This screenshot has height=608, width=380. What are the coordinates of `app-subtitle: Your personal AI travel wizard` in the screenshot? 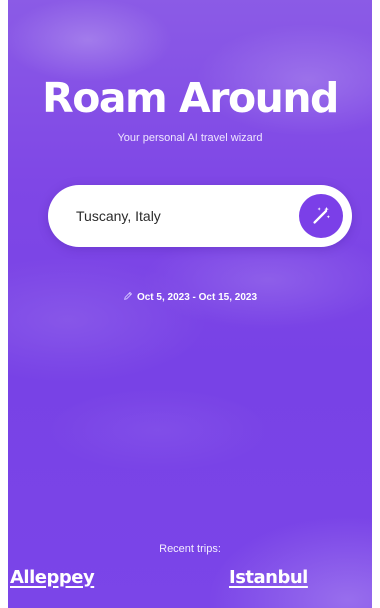 It's located at (190, 138).